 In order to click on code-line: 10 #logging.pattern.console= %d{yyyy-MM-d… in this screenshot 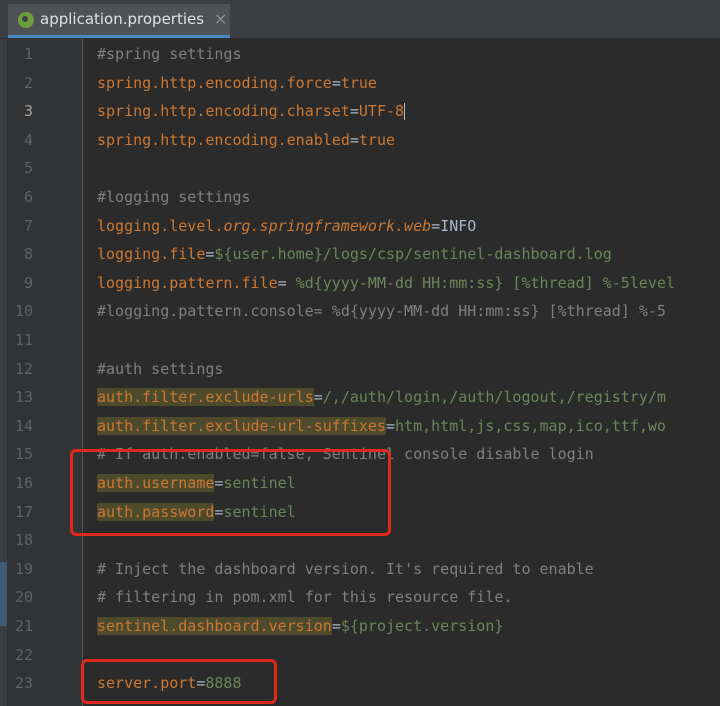, I will do `click(360, 311)`.